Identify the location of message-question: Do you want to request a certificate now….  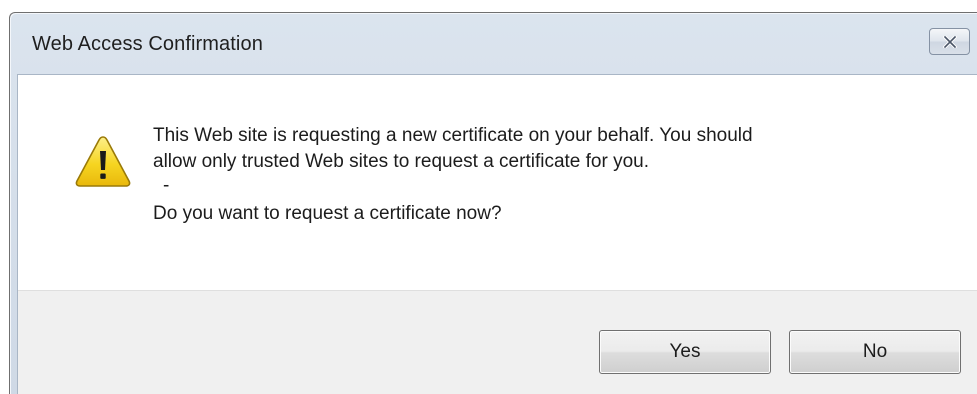
(327, 213).